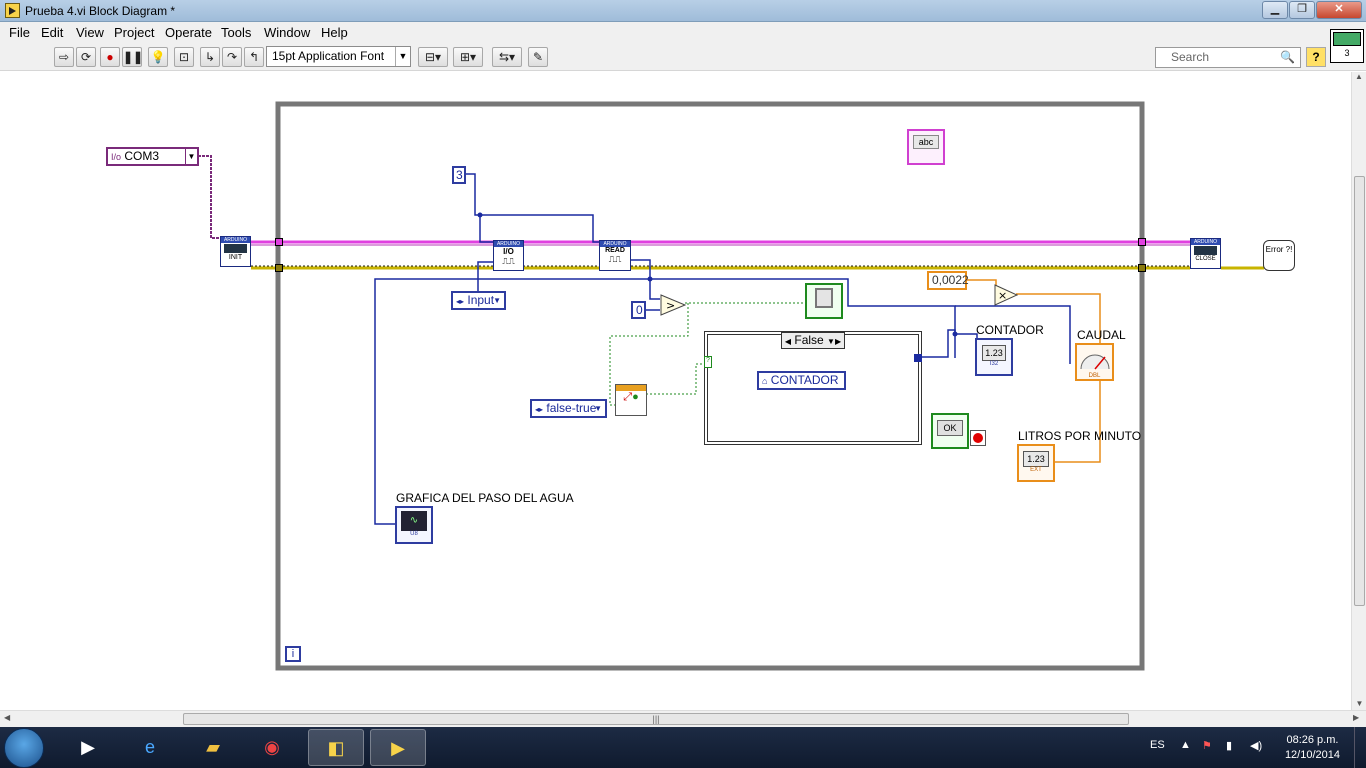 This screenshot has width=1366, height=768. Describe the element at coordinates (88, 747) in the screenshot. I see `media-player-icon: ▶` at that location.